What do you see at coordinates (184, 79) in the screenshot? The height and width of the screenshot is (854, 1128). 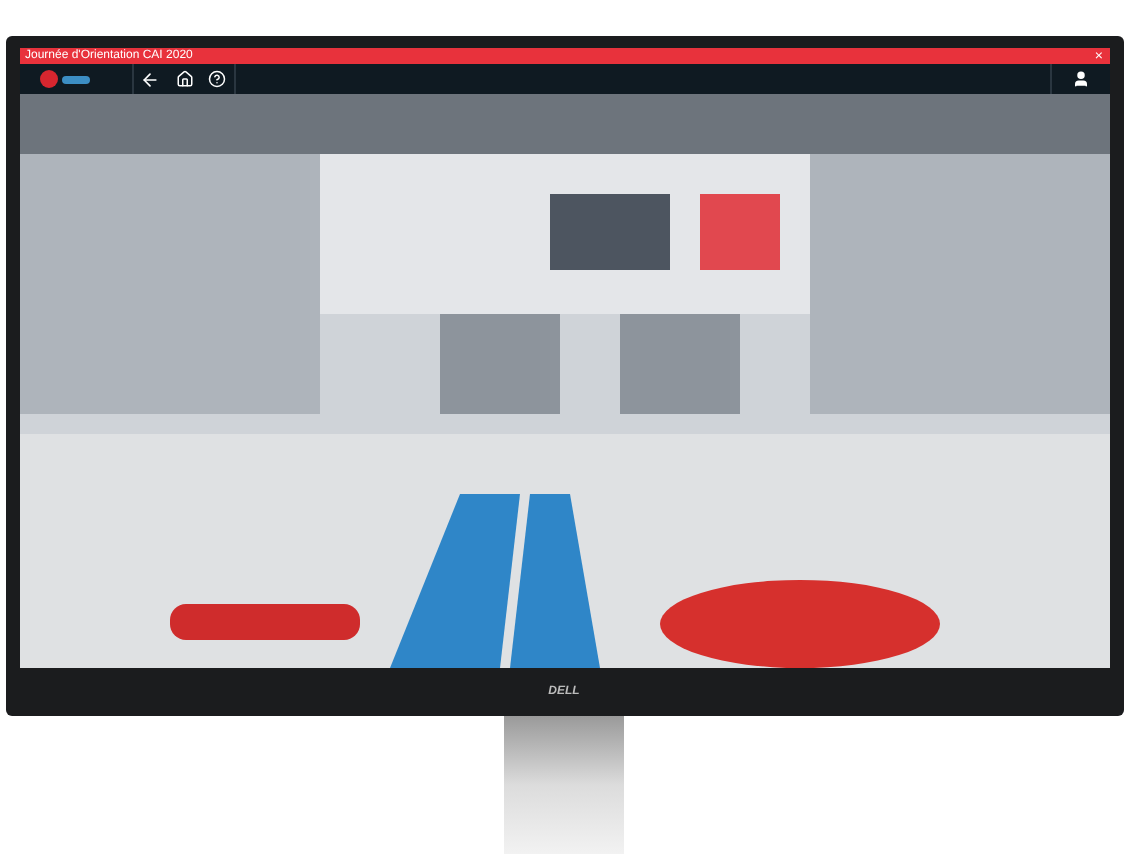 I see `home-icon` at bounding box center [184, 79].